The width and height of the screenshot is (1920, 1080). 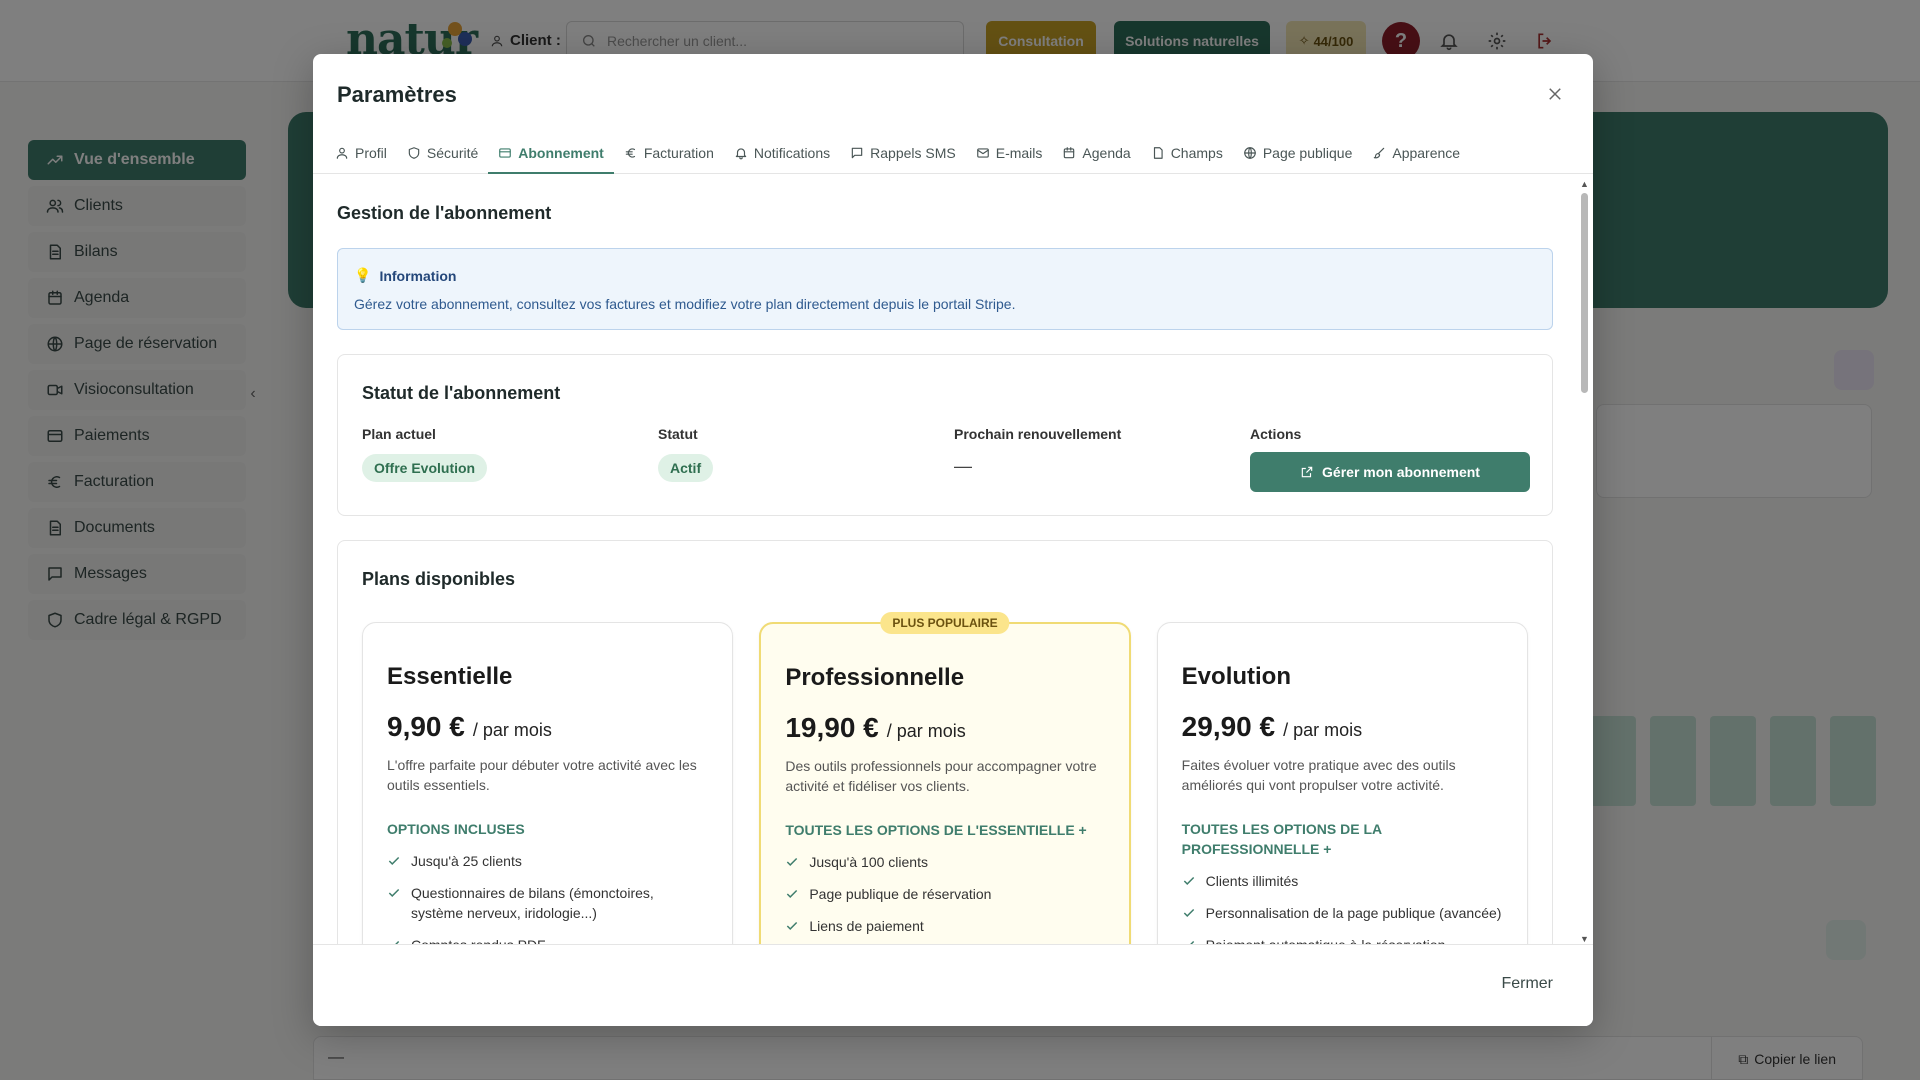 What do you see at coordinates (782, 154) in the screenshot?
I see `tab-notifications: Notifications` at bounding box center [782, 154].